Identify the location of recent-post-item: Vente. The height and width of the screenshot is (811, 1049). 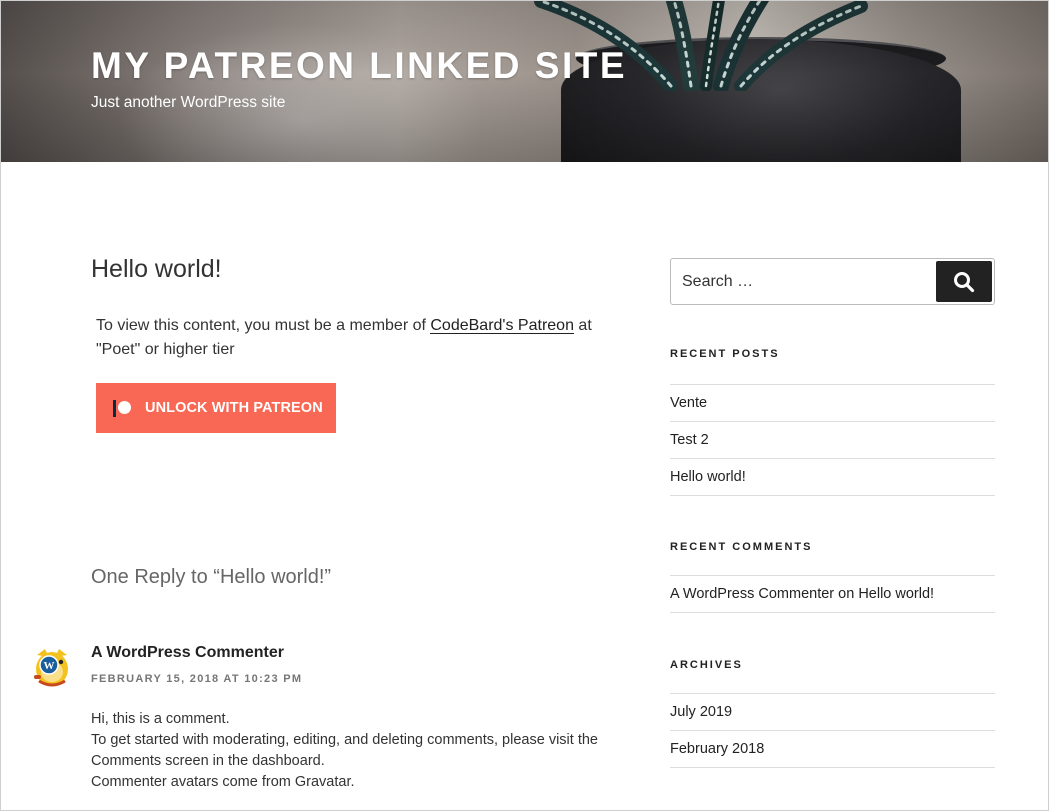
(832, 402).